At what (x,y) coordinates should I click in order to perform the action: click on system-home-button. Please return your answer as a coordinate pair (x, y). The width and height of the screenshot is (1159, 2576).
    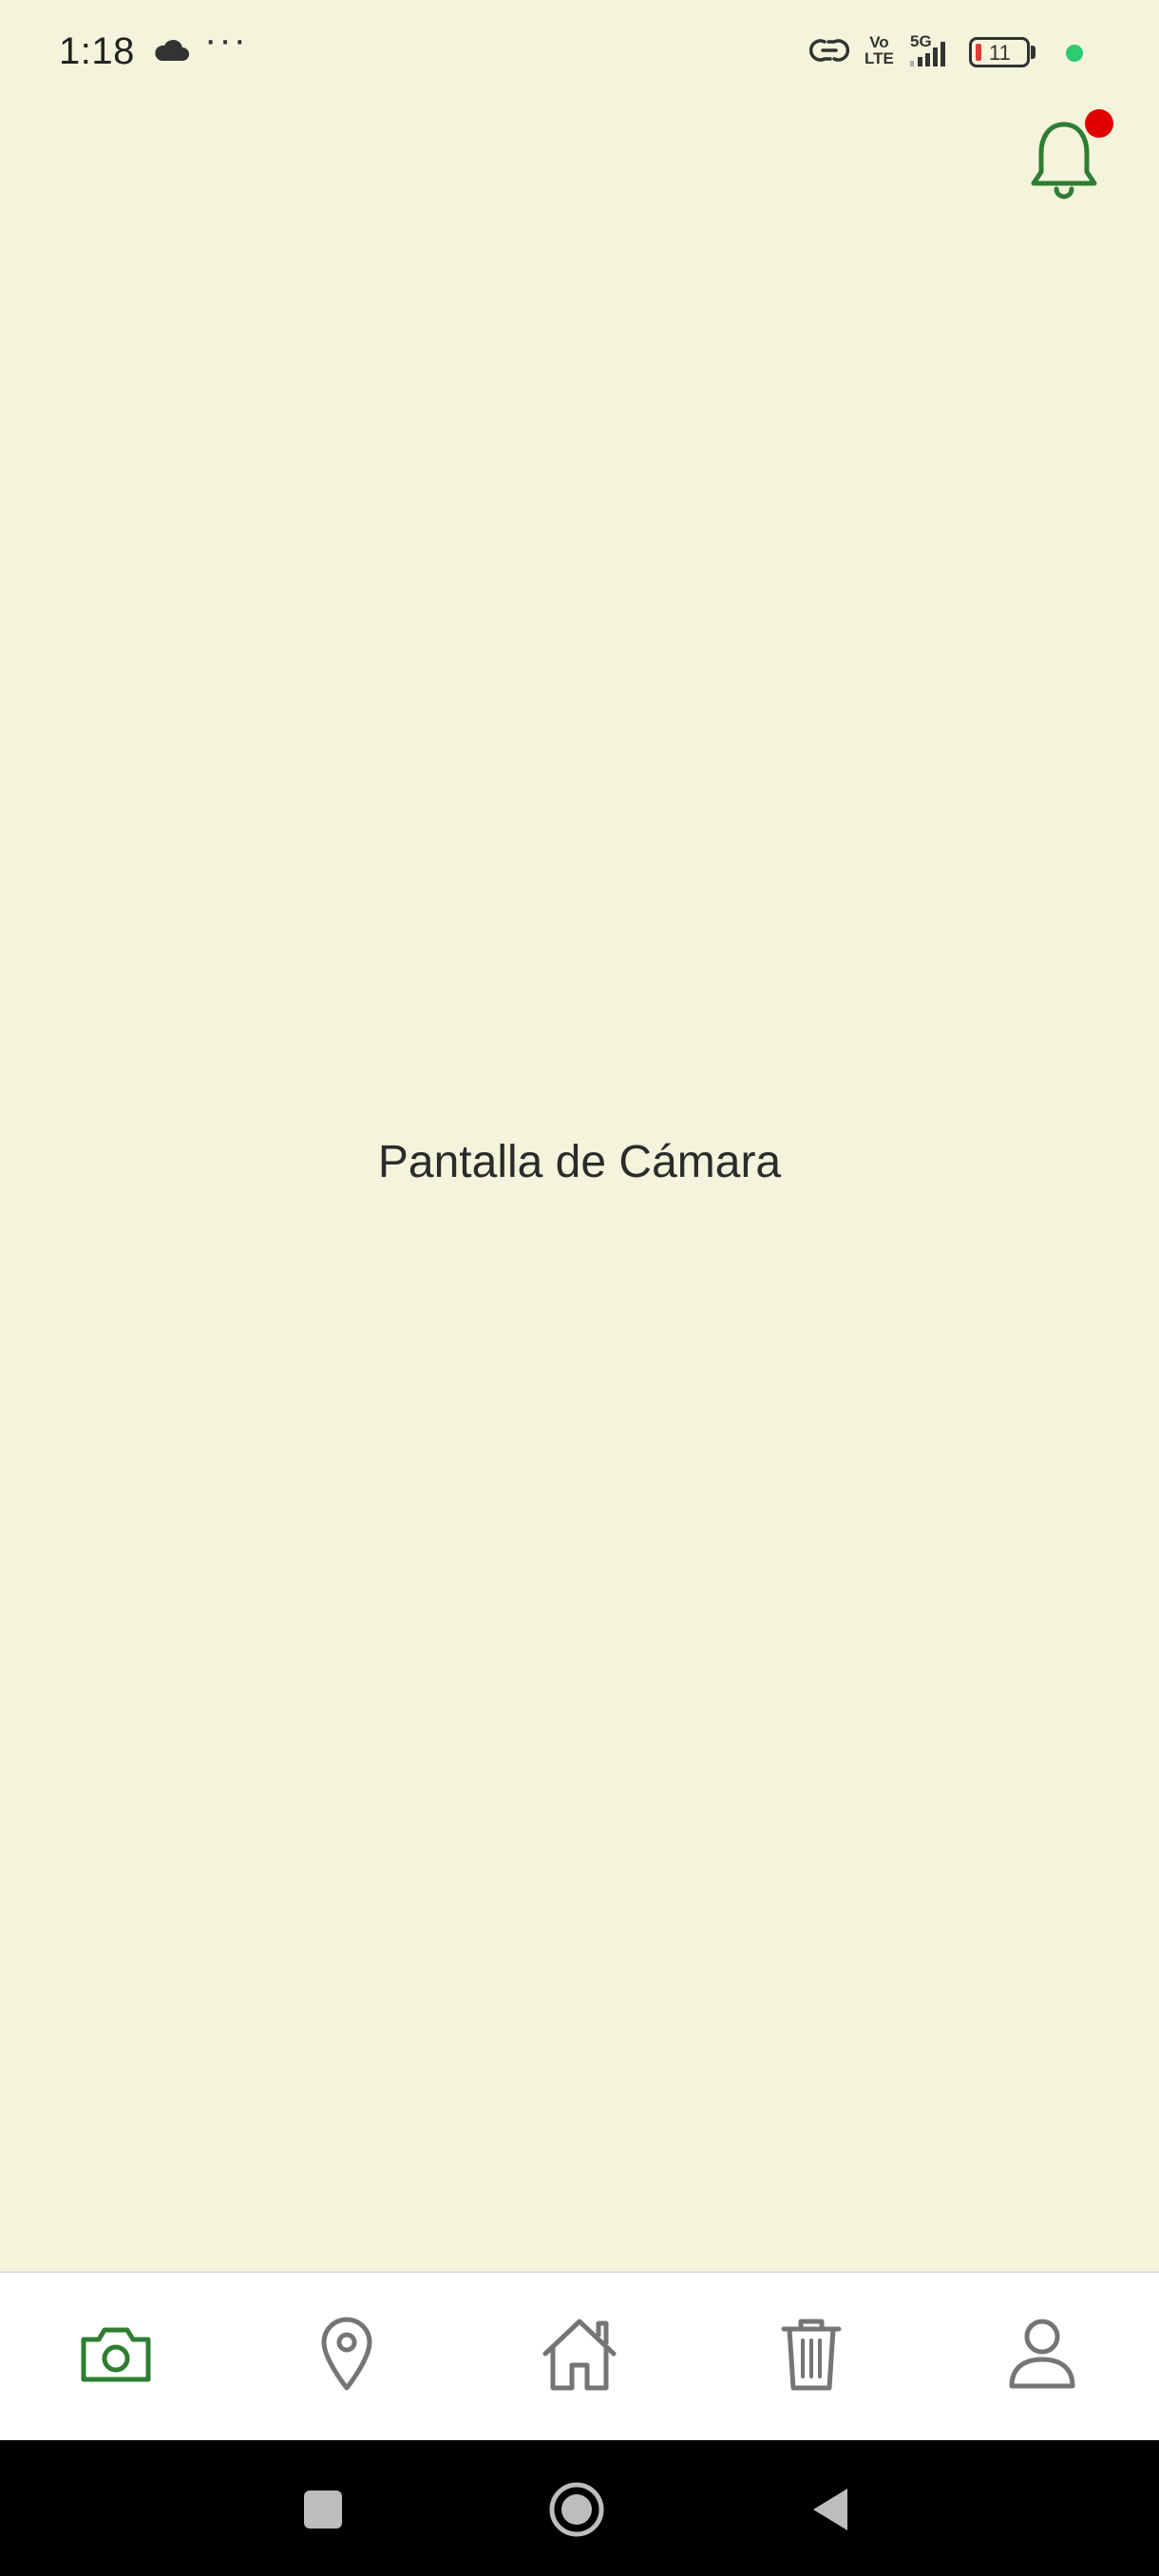
    Looking at the image, I should click on (576, 2509).